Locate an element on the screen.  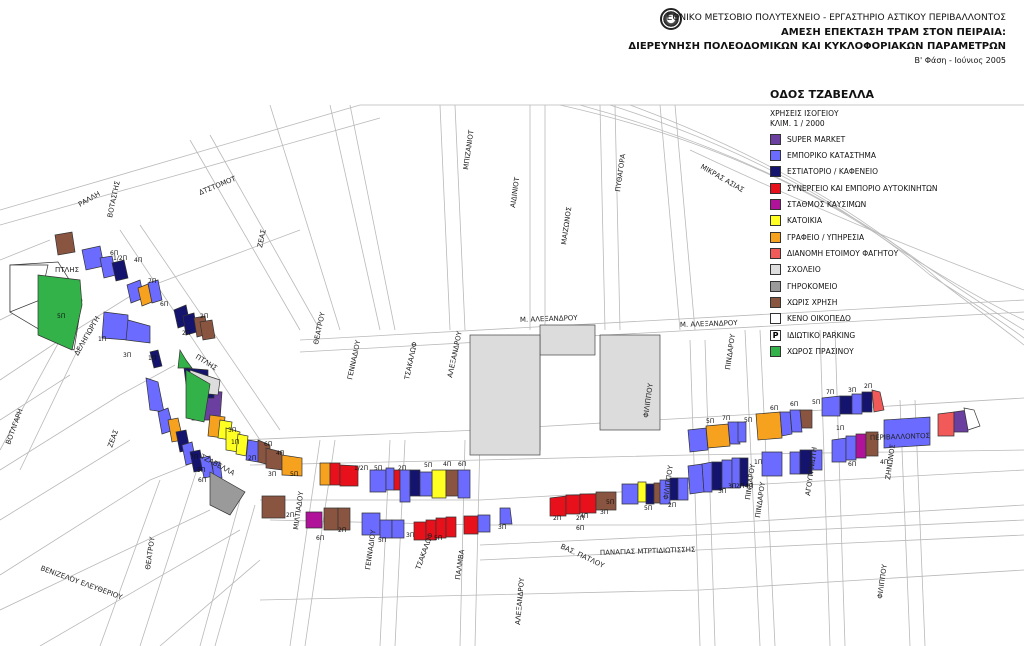
legend-item: P ΙΔΙΩΤΙΚΟ PARKING is located at coordinates (854, 335).